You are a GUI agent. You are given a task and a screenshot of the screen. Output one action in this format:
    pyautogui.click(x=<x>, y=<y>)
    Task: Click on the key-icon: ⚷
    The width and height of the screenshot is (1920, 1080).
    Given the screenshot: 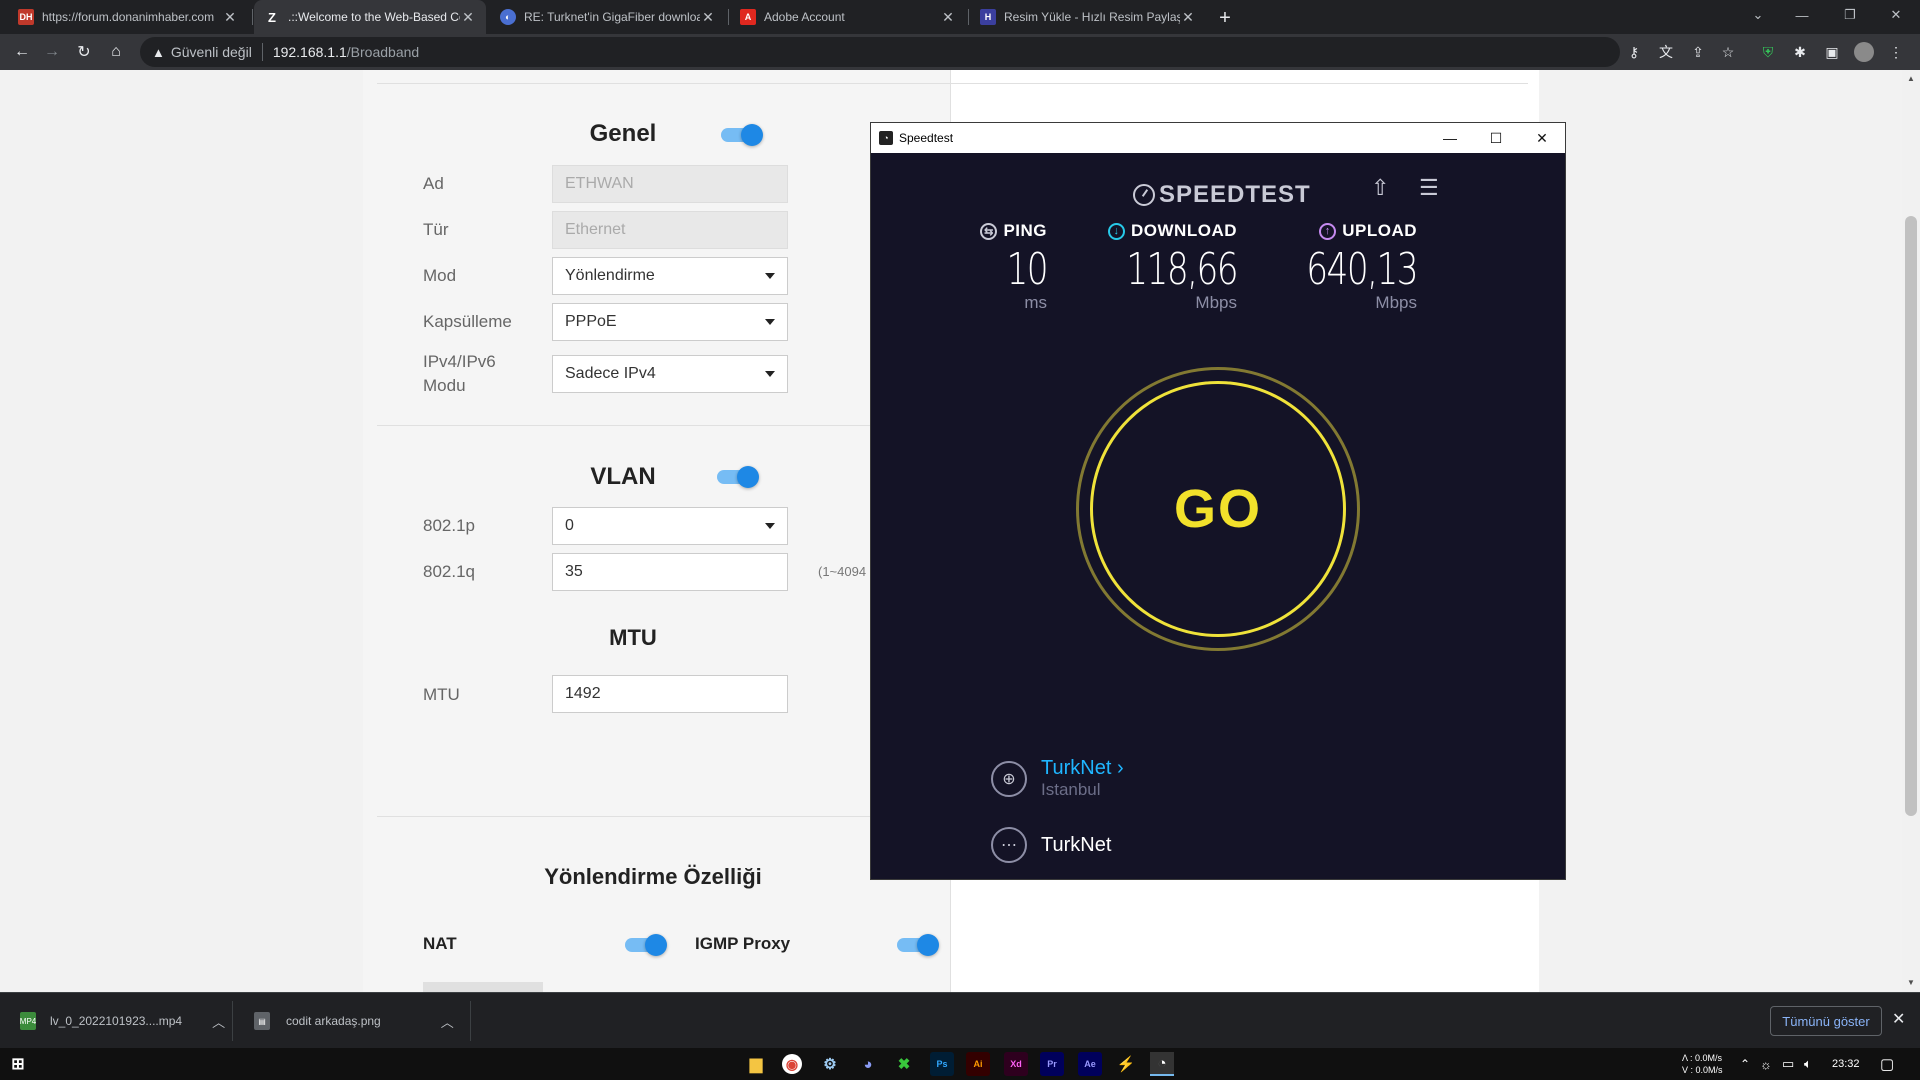 What is the action you would take?
    pyautogui.click(x=1634, y=52)
    